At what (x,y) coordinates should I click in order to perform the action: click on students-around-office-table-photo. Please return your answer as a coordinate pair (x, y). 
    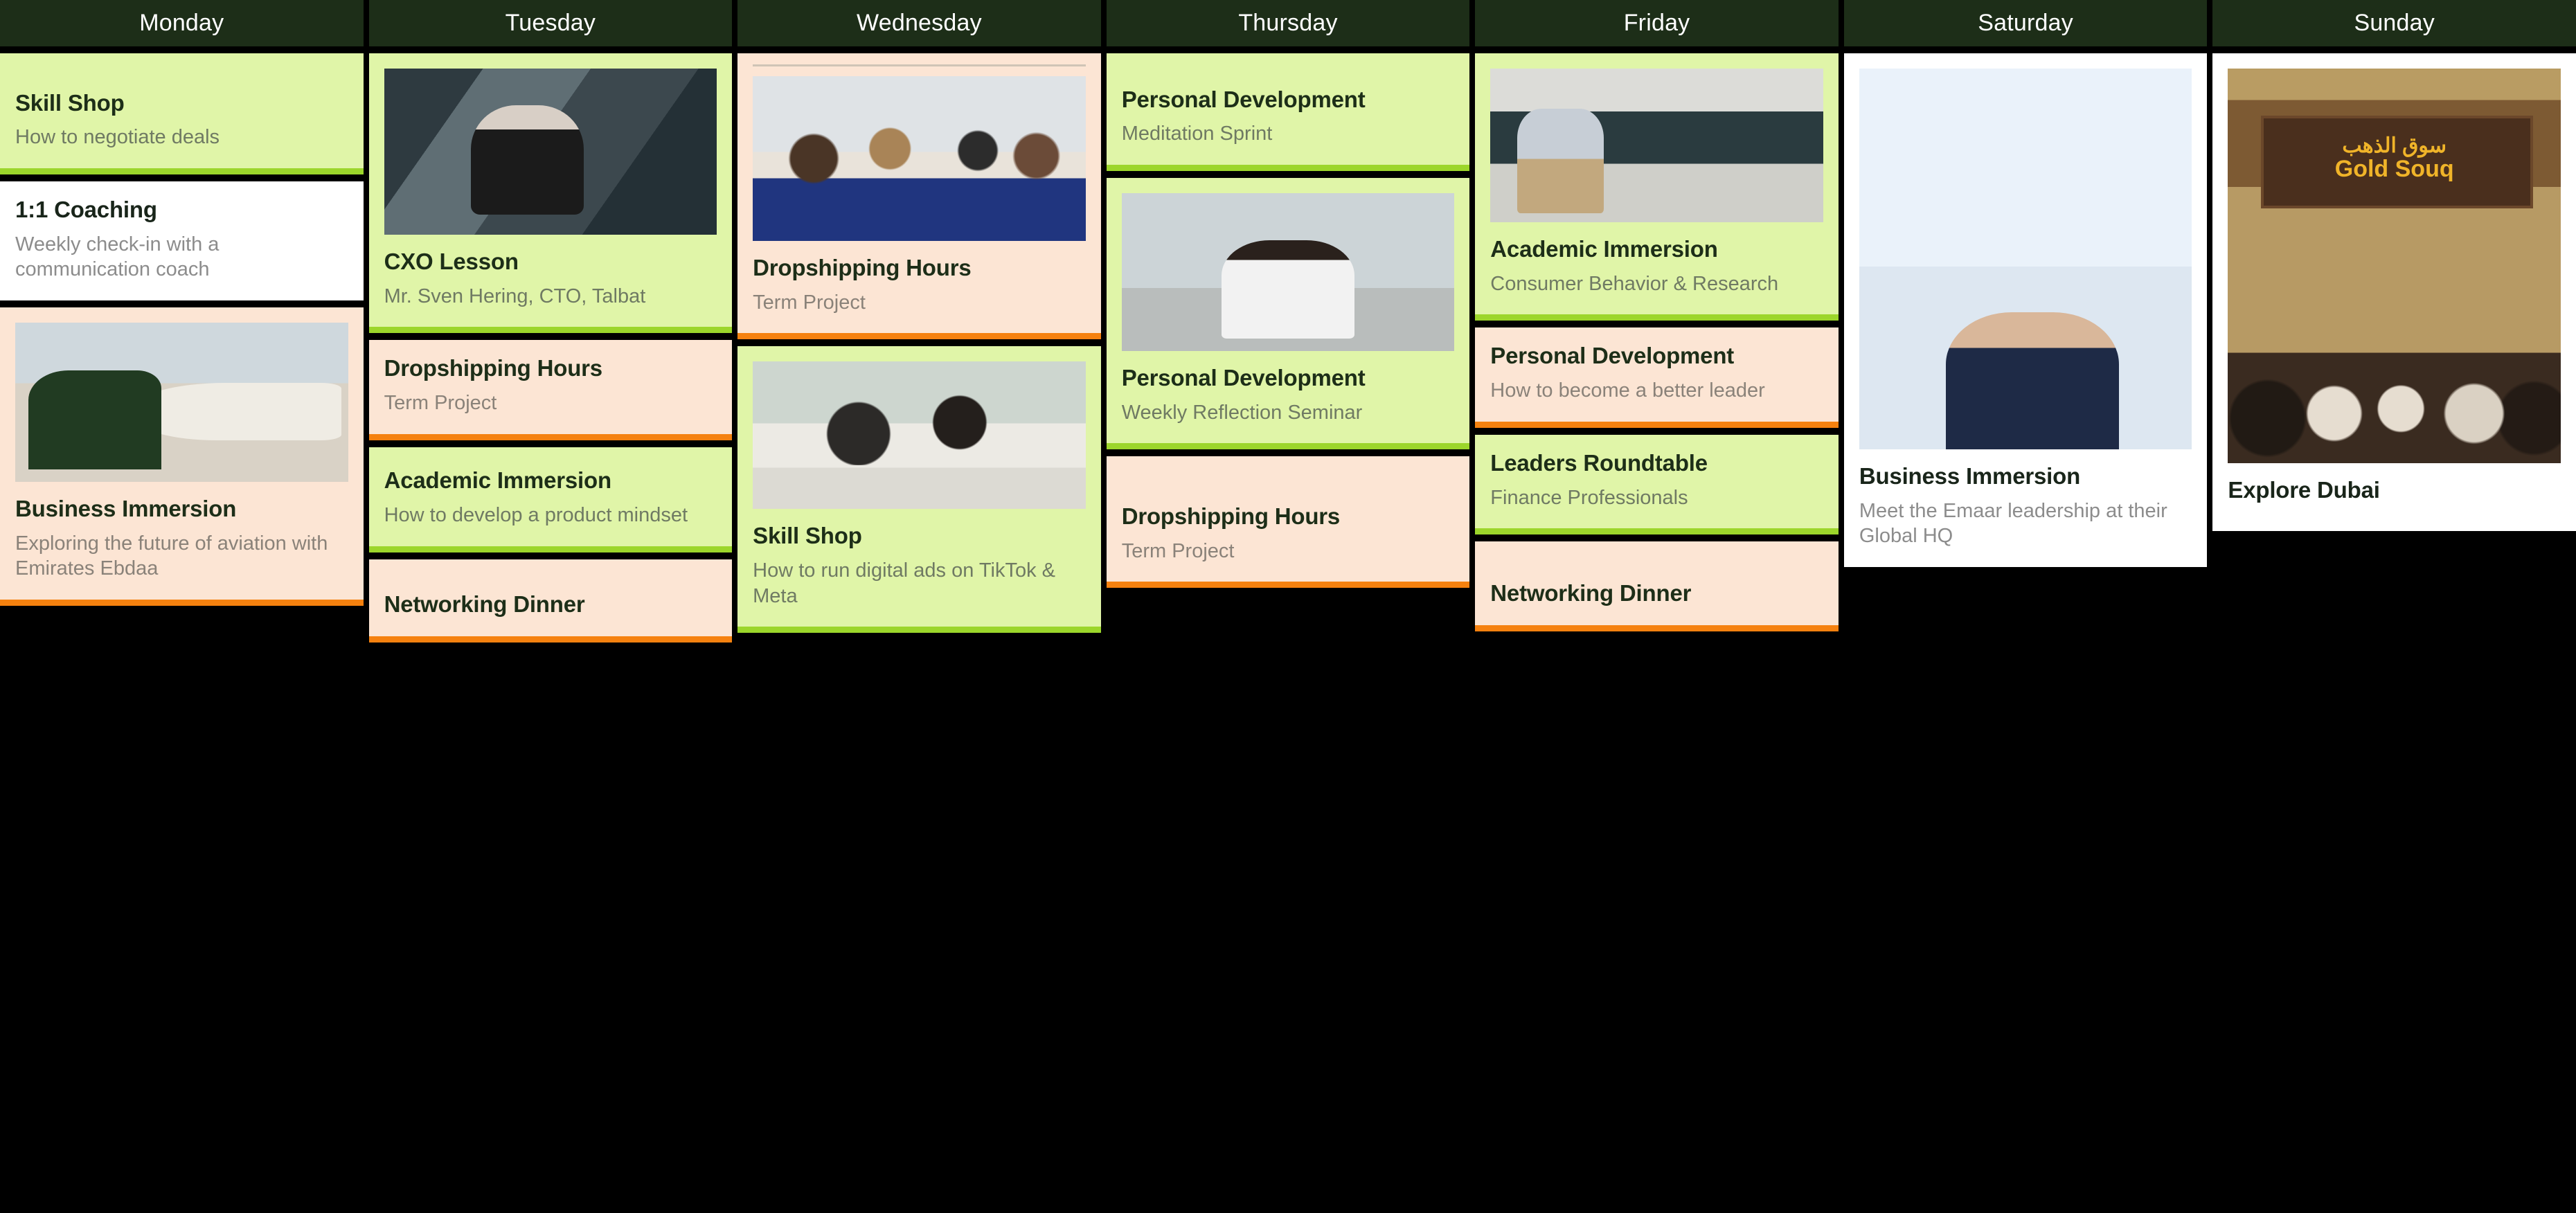
    Looking at the image, I should click on (920, 158).